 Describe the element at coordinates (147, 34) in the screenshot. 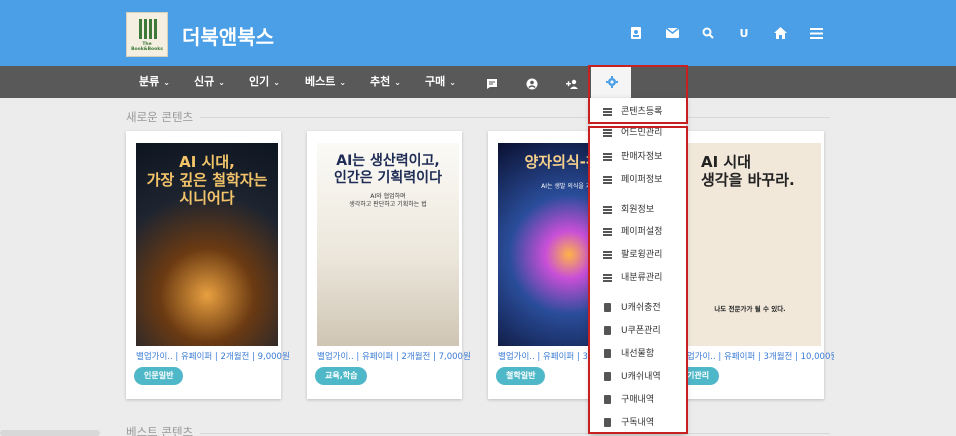

I see `site-logo: The Book&Books` at that location.